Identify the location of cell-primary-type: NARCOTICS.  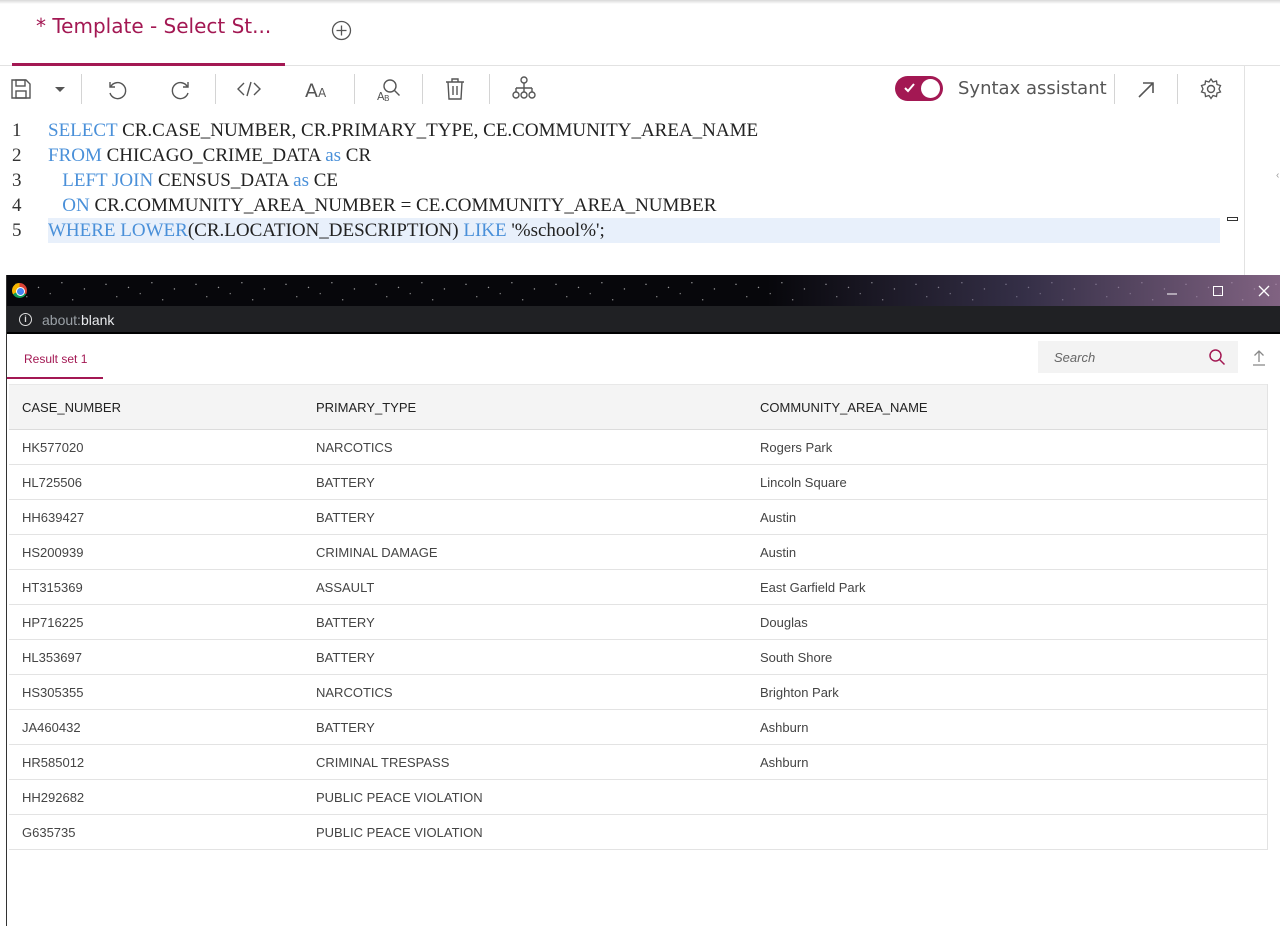
(354, 447).